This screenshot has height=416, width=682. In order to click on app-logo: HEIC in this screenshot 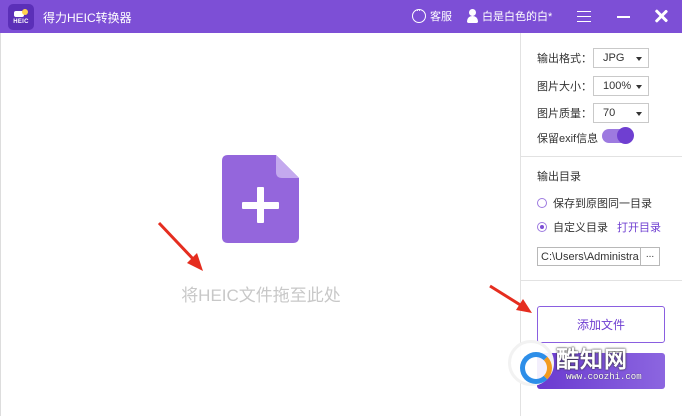, I will do `click(21, 17)`.